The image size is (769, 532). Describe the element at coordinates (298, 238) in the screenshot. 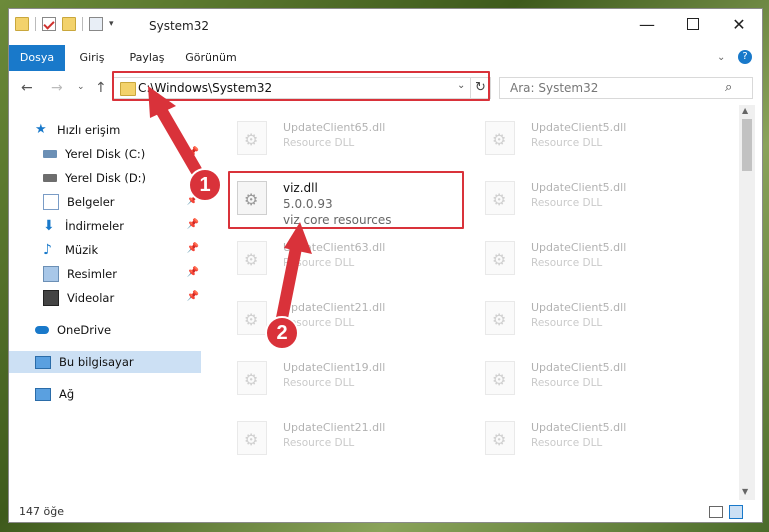

I see `arrow-head` at that location.